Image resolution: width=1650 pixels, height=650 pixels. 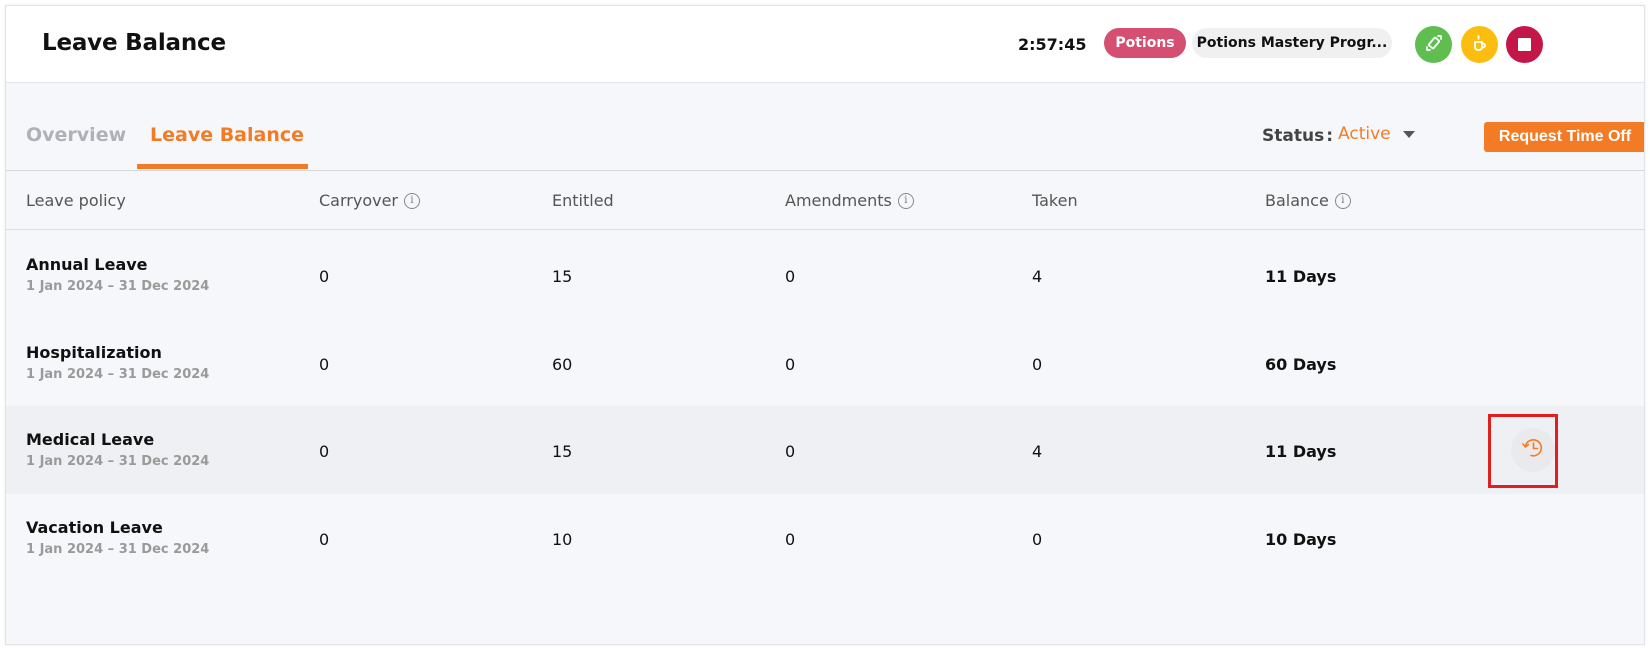 I want to click on tab-overview: Overview, so click(x=76, y=135).